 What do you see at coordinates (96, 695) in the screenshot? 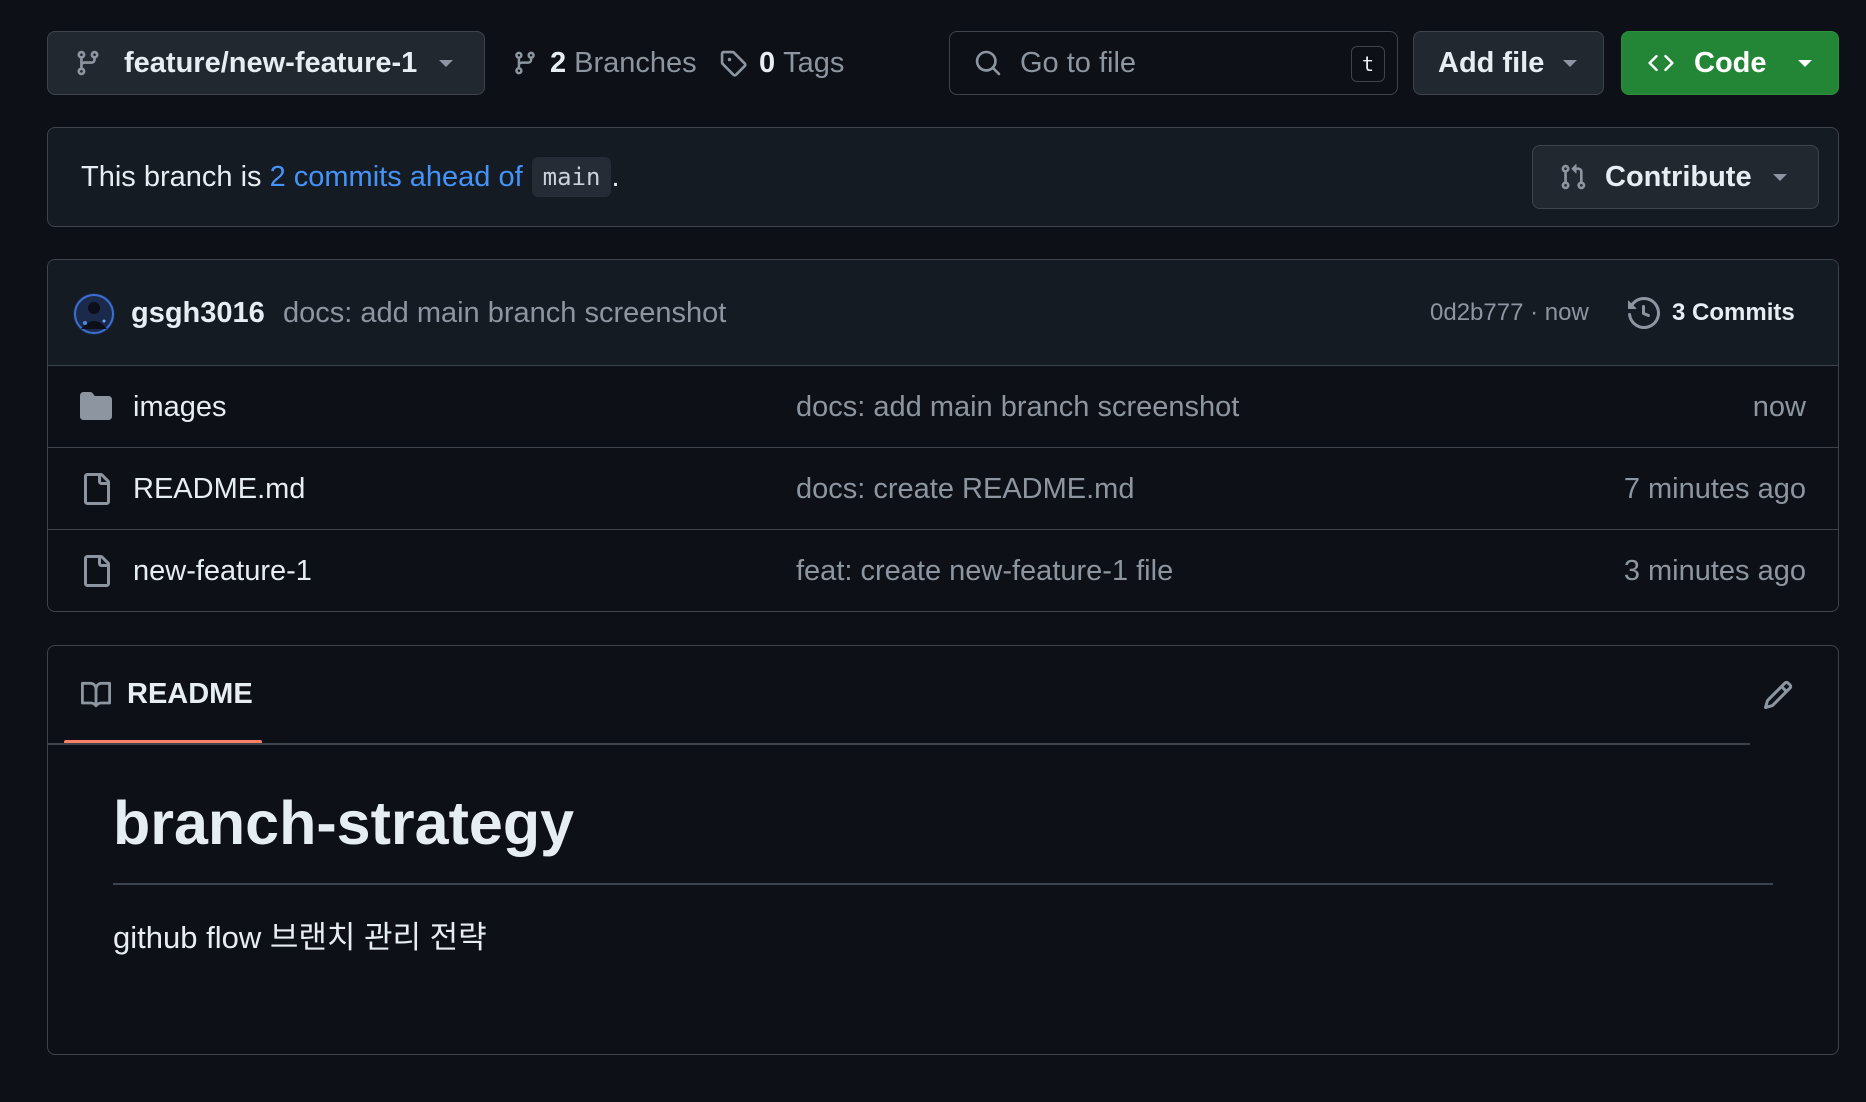
I see `book-icon` at bounding box center [96, 695].